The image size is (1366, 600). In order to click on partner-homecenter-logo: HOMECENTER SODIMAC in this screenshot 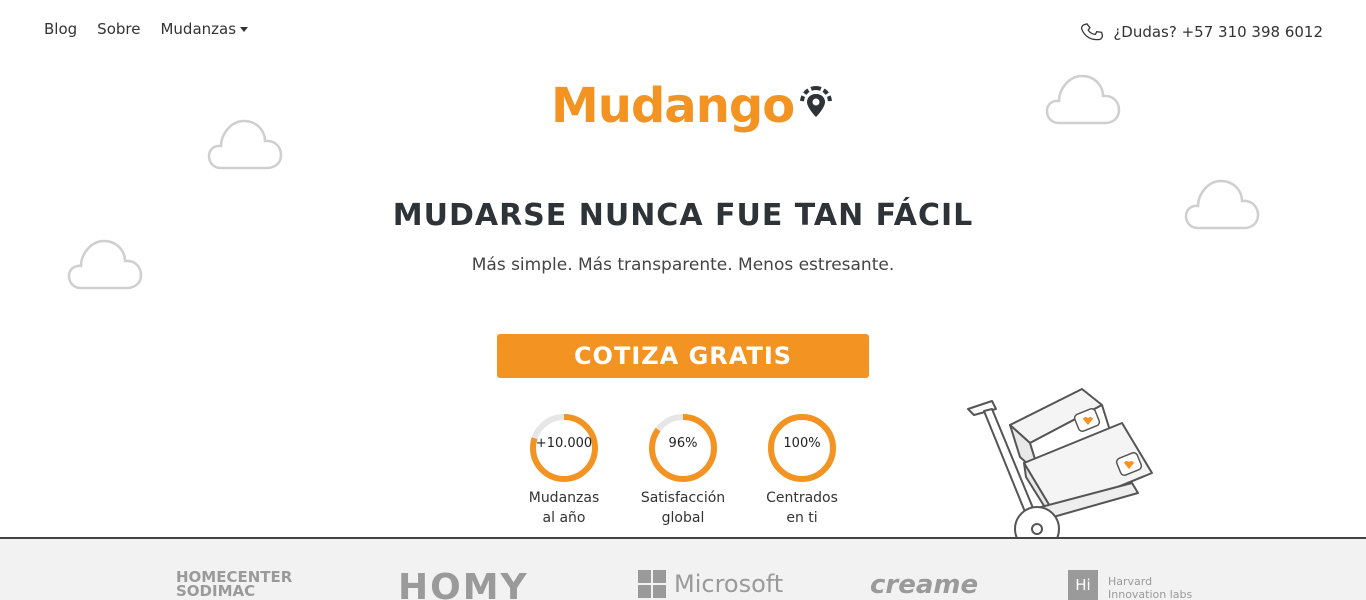, I will do `click(234, 584)`.